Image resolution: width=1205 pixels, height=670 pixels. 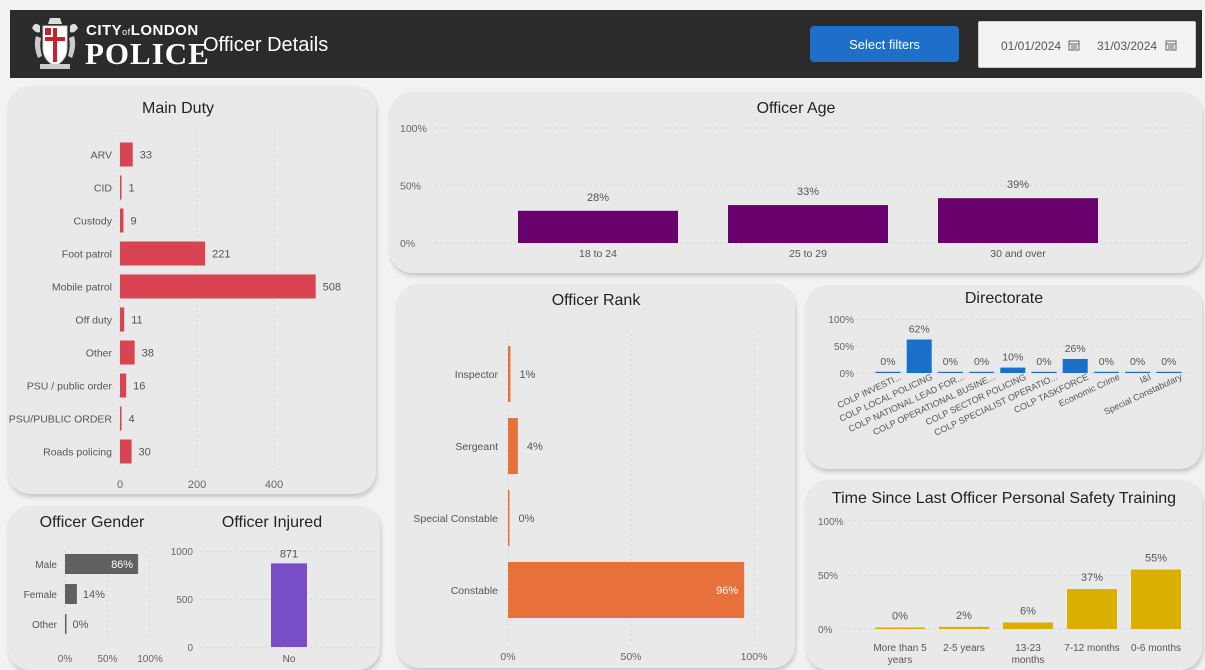 What do you see at coordinates (455, 519) in the screenshot?
I see `category-label: Special Constable` at bounding box center [455, 519].